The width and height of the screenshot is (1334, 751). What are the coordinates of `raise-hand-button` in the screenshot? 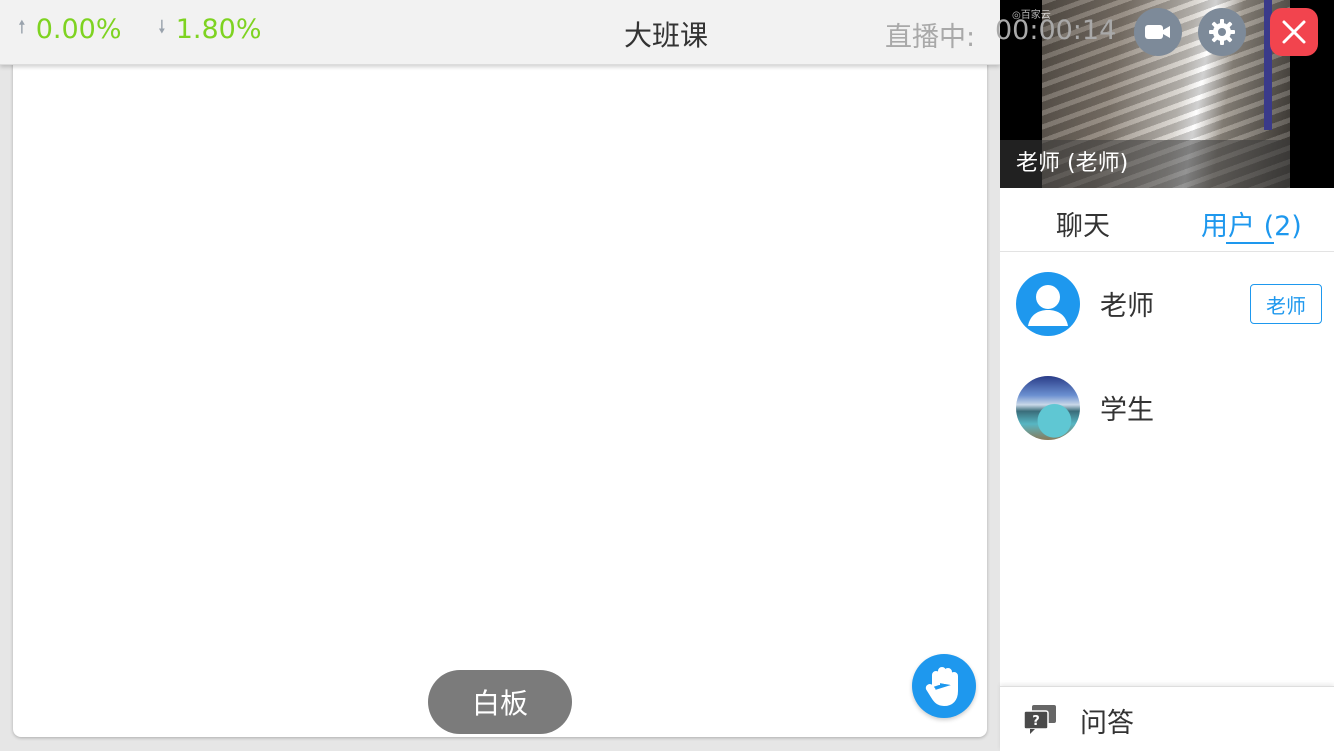 It's located at (944, 686).